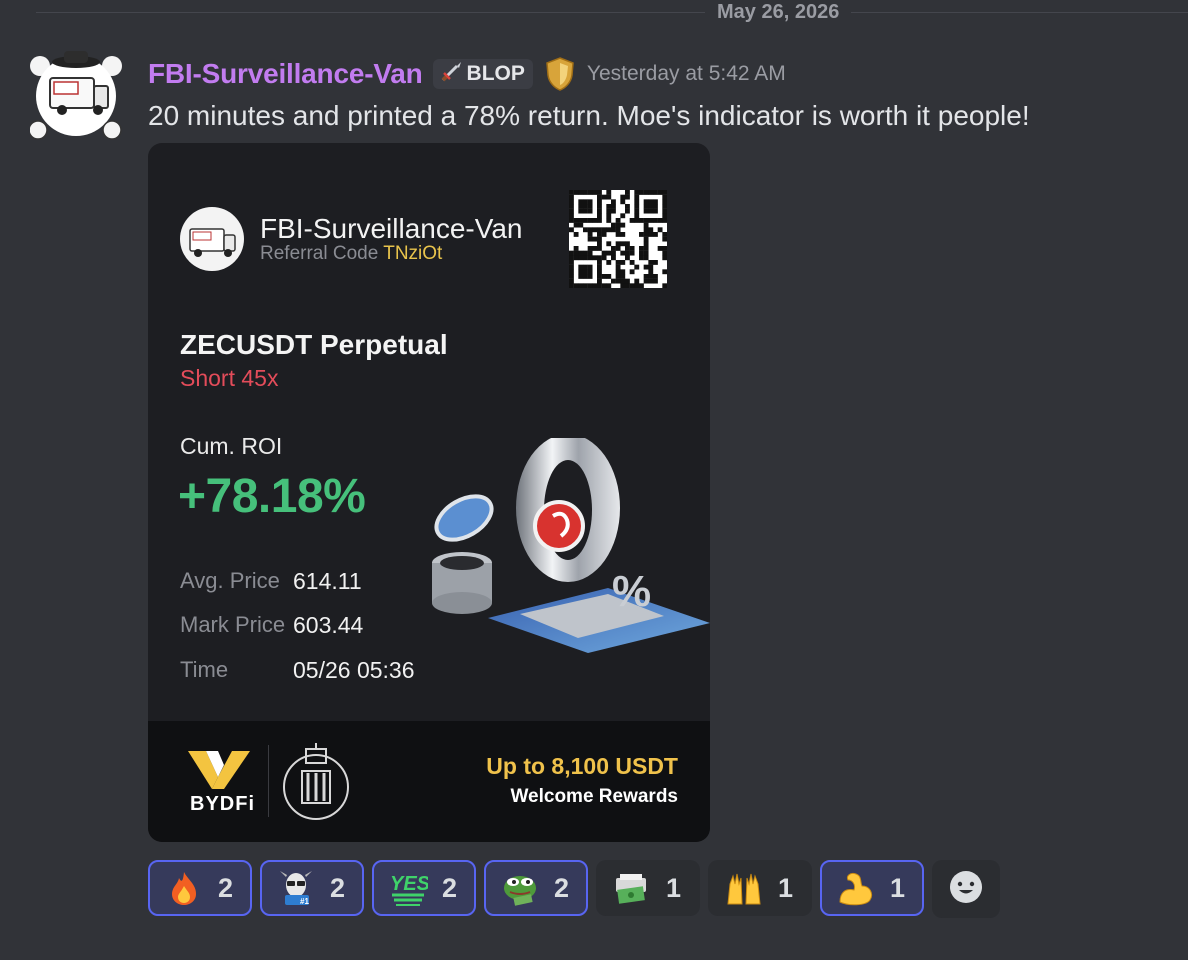 The image size is (1188, 960). I want to click on server-tag-label: BLOP, so click(495, 73).